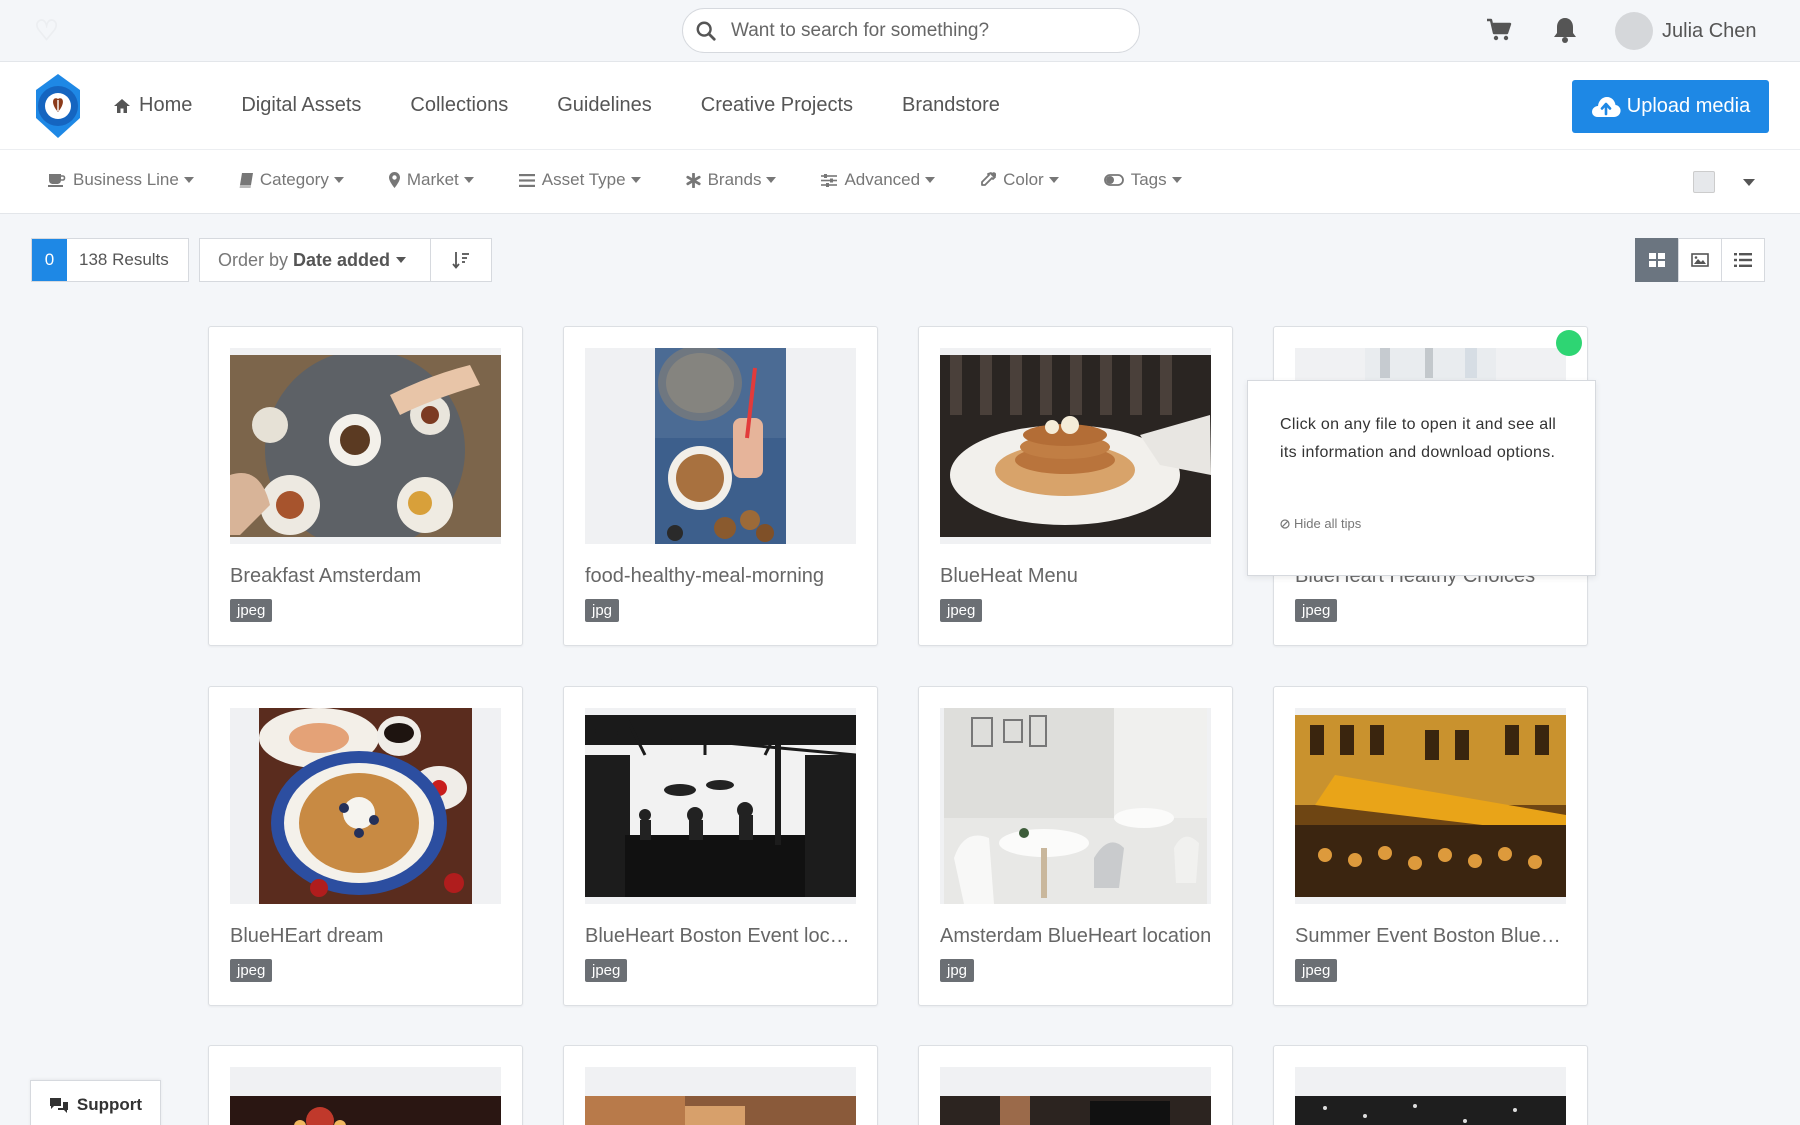 The width and height of the screenshot is (1800, 1125). What do you see at coordinates (734, 179) in the screenshot?
I see `filter-brands-label: Brands` at bounding box center [734, 179].